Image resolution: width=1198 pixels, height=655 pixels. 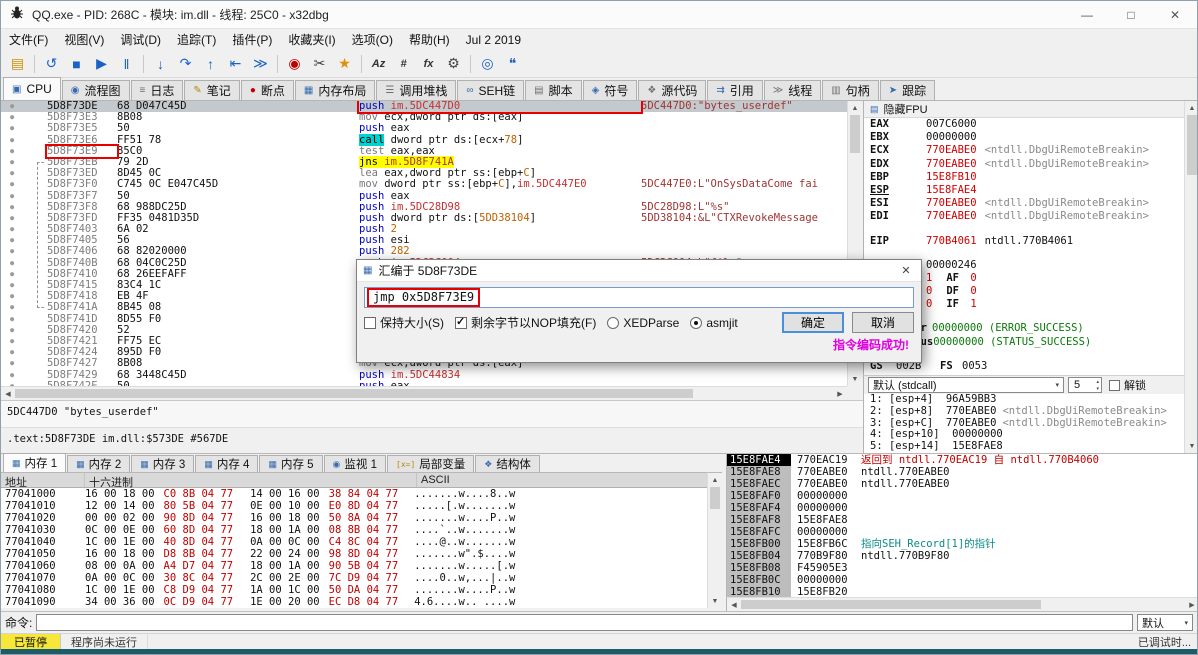 I want to click on dialog-close-icon: ✕, so click(x=906, y=270).